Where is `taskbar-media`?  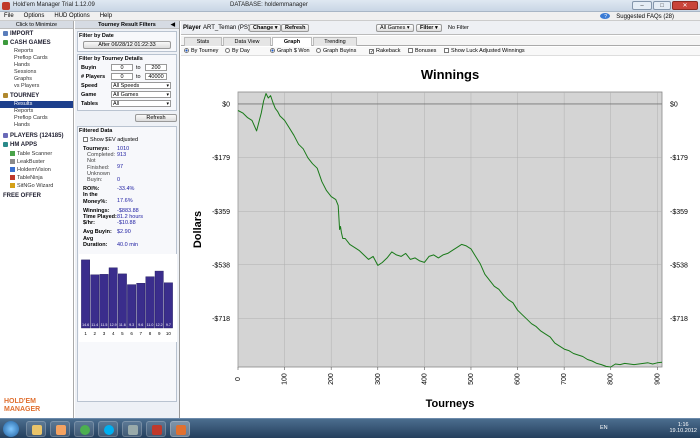 taskbar-media is located at coordinates (60, 429).